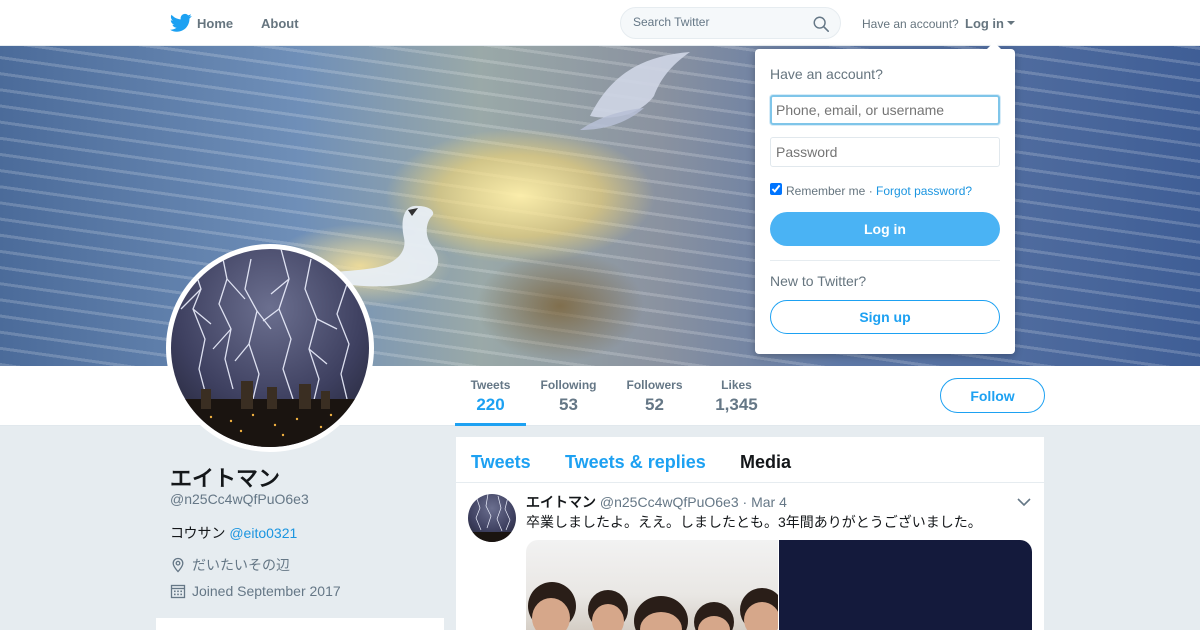  I want to click on remember-me-label: Remember me, so click(825, 191).